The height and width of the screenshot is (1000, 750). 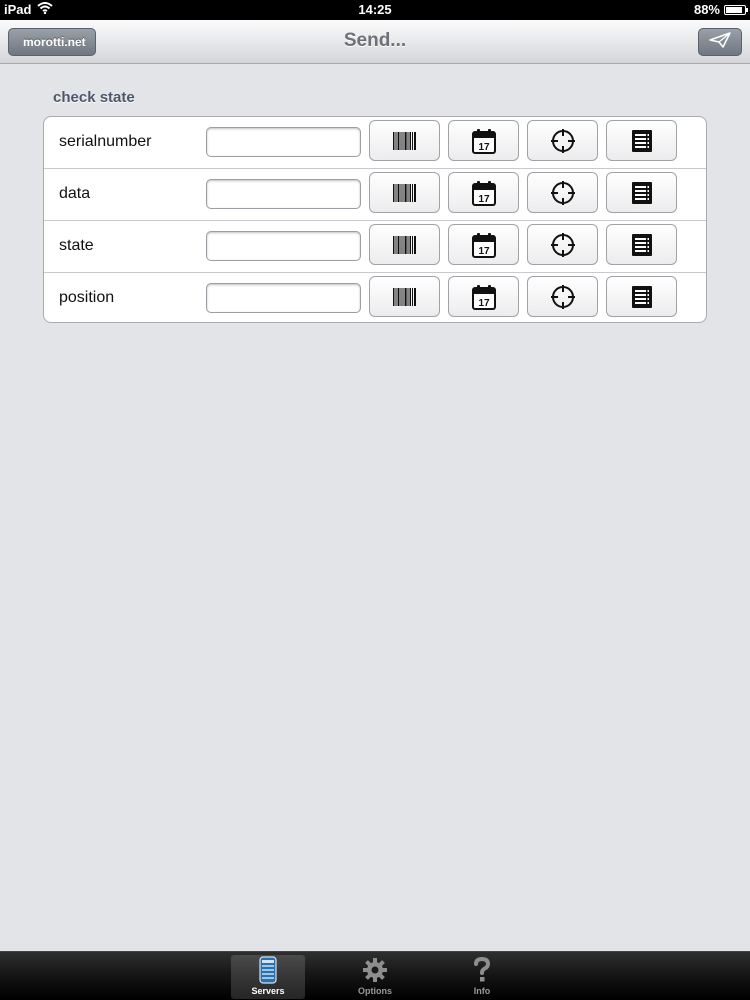 I want to click on field-label: data, so click(x=75, y=193).